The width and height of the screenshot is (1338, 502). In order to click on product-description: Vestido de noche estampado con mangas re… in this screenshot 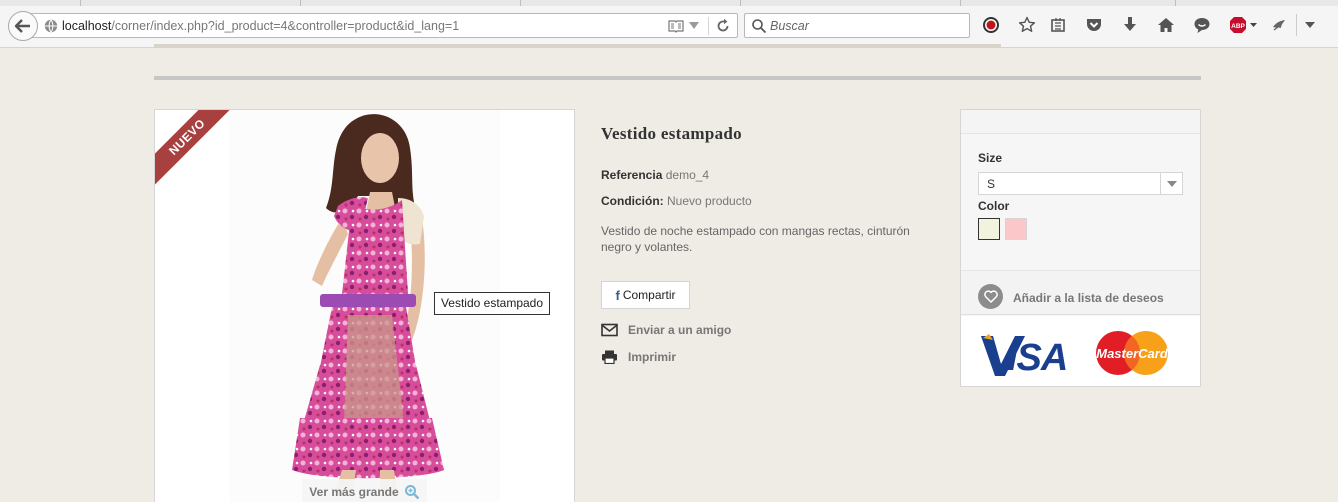, I will do `click(755, 239)`.